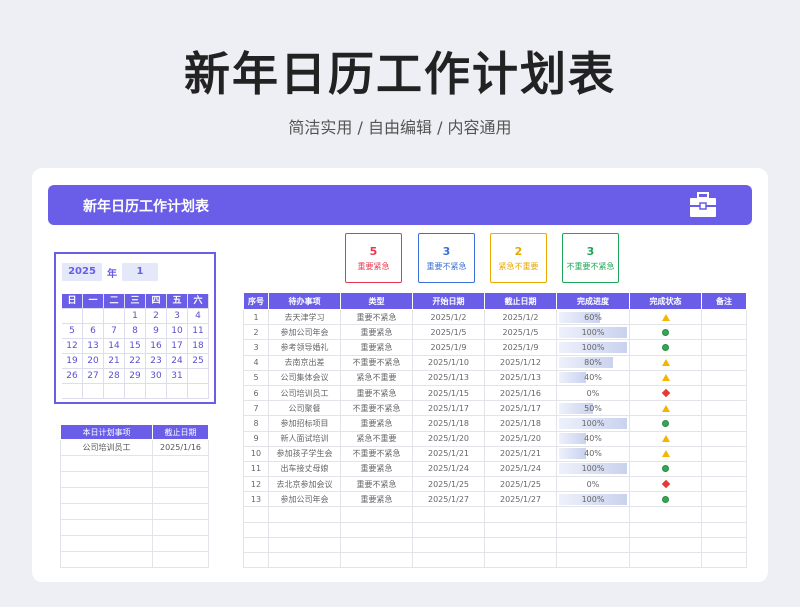 Image resolution: width=800 pixels, height=607 pixels. Describe the element at coordinates (177, 376) in the screenshot. I see `calendar-day: 31` at that location.